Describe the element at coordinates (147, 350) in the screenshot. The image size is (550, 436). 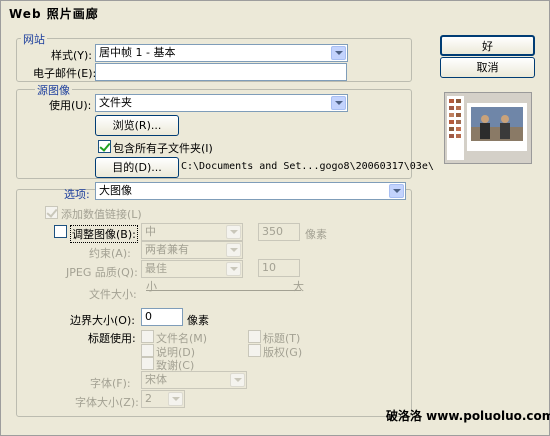
I see `description-checkbox` at that location.